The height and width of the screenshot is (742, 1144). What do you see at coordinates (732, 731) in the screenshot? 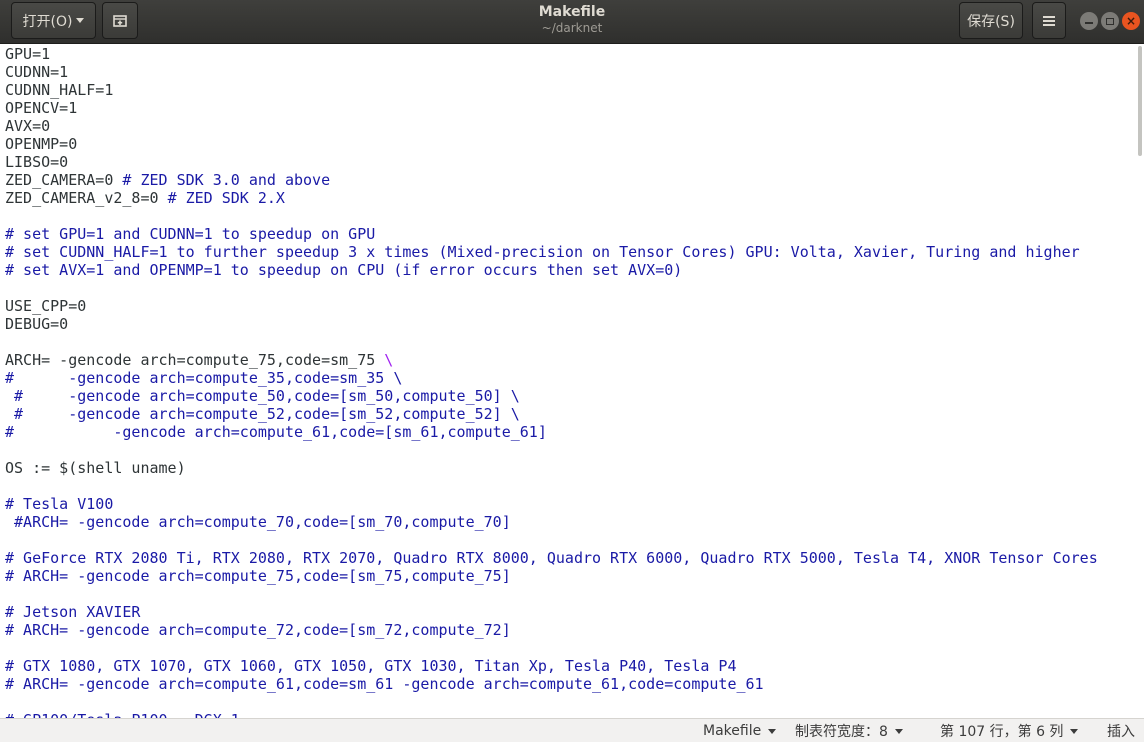
I see `language-label: Makefile` at bounding box center [732, 731].